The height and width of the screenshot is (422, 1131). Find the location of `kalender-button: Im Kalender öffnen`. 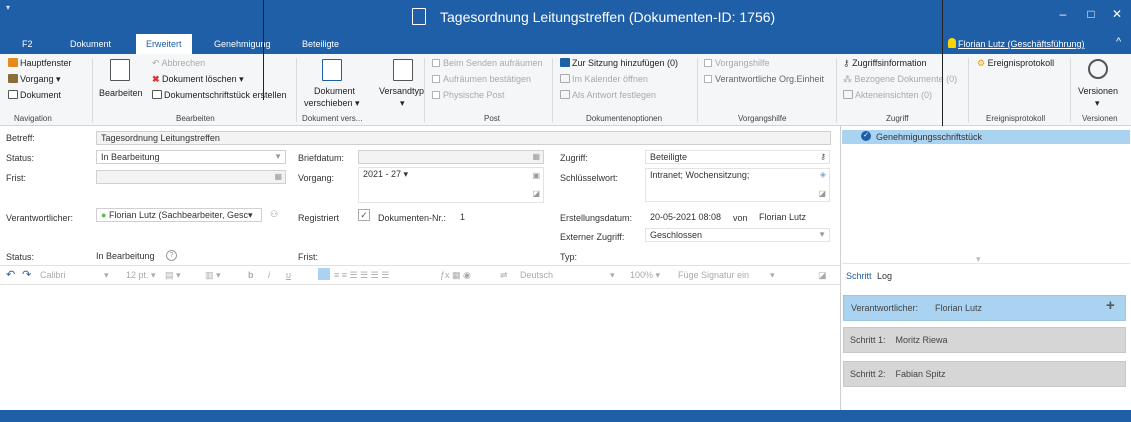

kalender-button: Im Kalender öffnen is located at coordinates (604, 79).